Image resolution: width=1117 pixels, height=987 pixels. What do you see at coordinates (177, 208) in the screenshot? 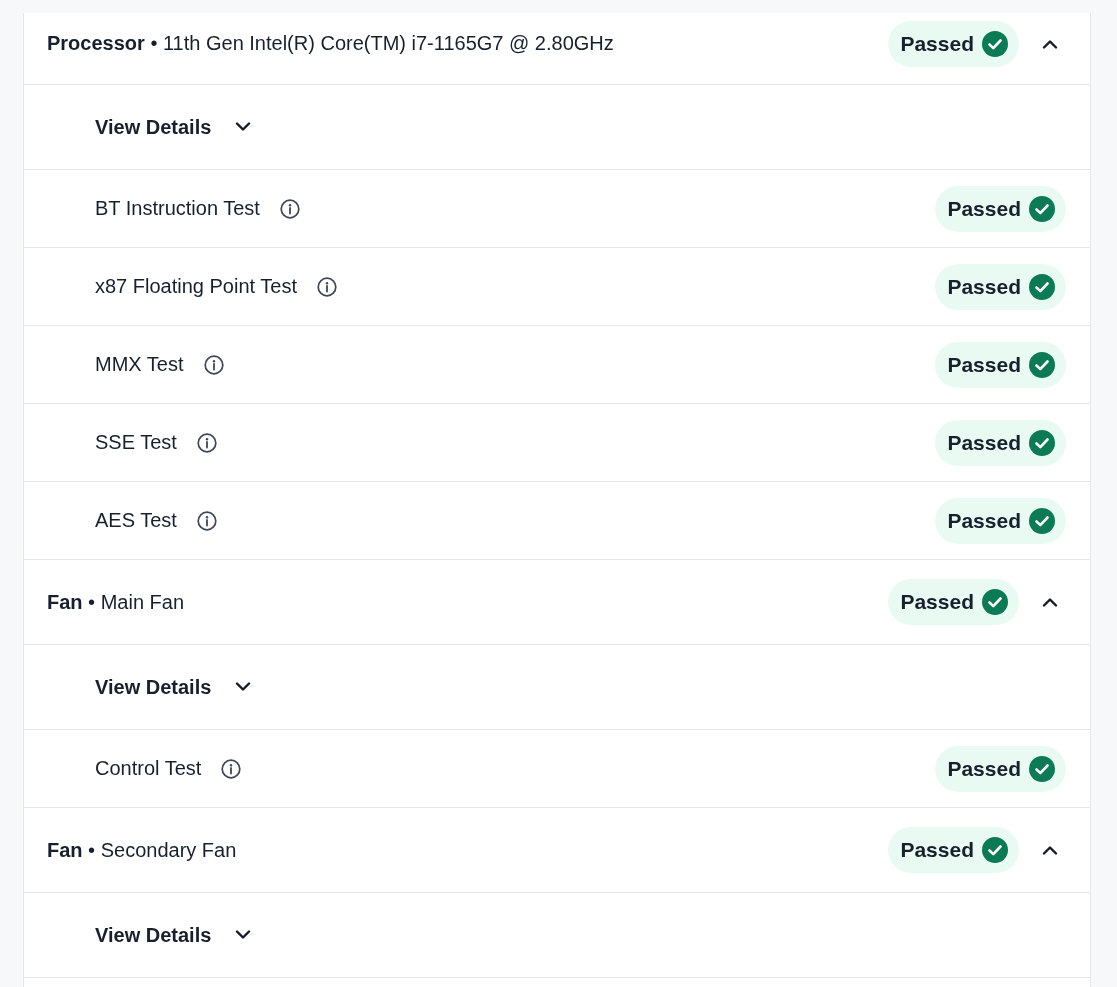
I see `test-name: BT Instruction Test` at bounding box center [177, 208].